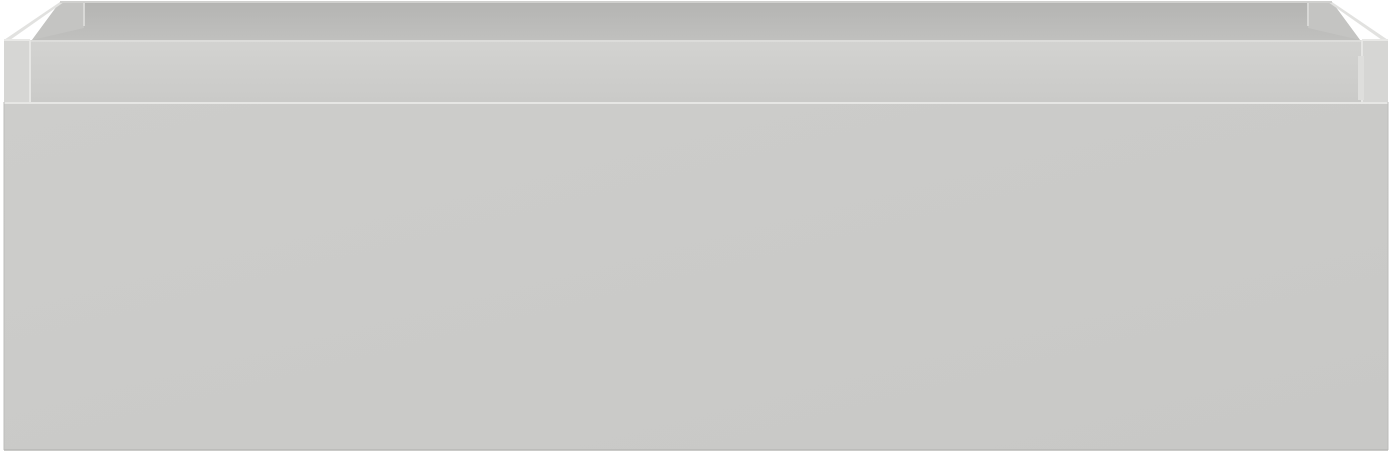 The width and height of the screenshot is (1392, 453). Describe the element at coordinates (17, 71) in the screenshot. I see `drawer-left-side` at that location.